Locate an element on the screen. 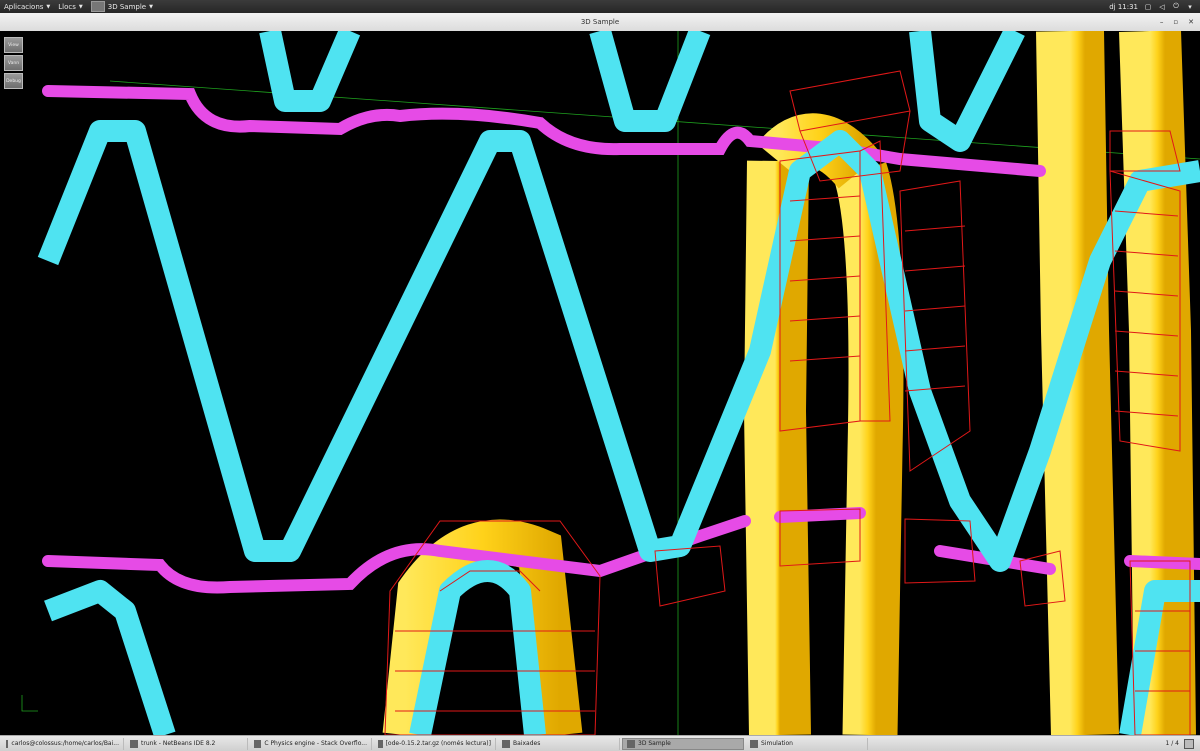 Image resolution: width=1200 pixels, height=751 pixels. debug-button: Debug is located at coordinates (13, 81).